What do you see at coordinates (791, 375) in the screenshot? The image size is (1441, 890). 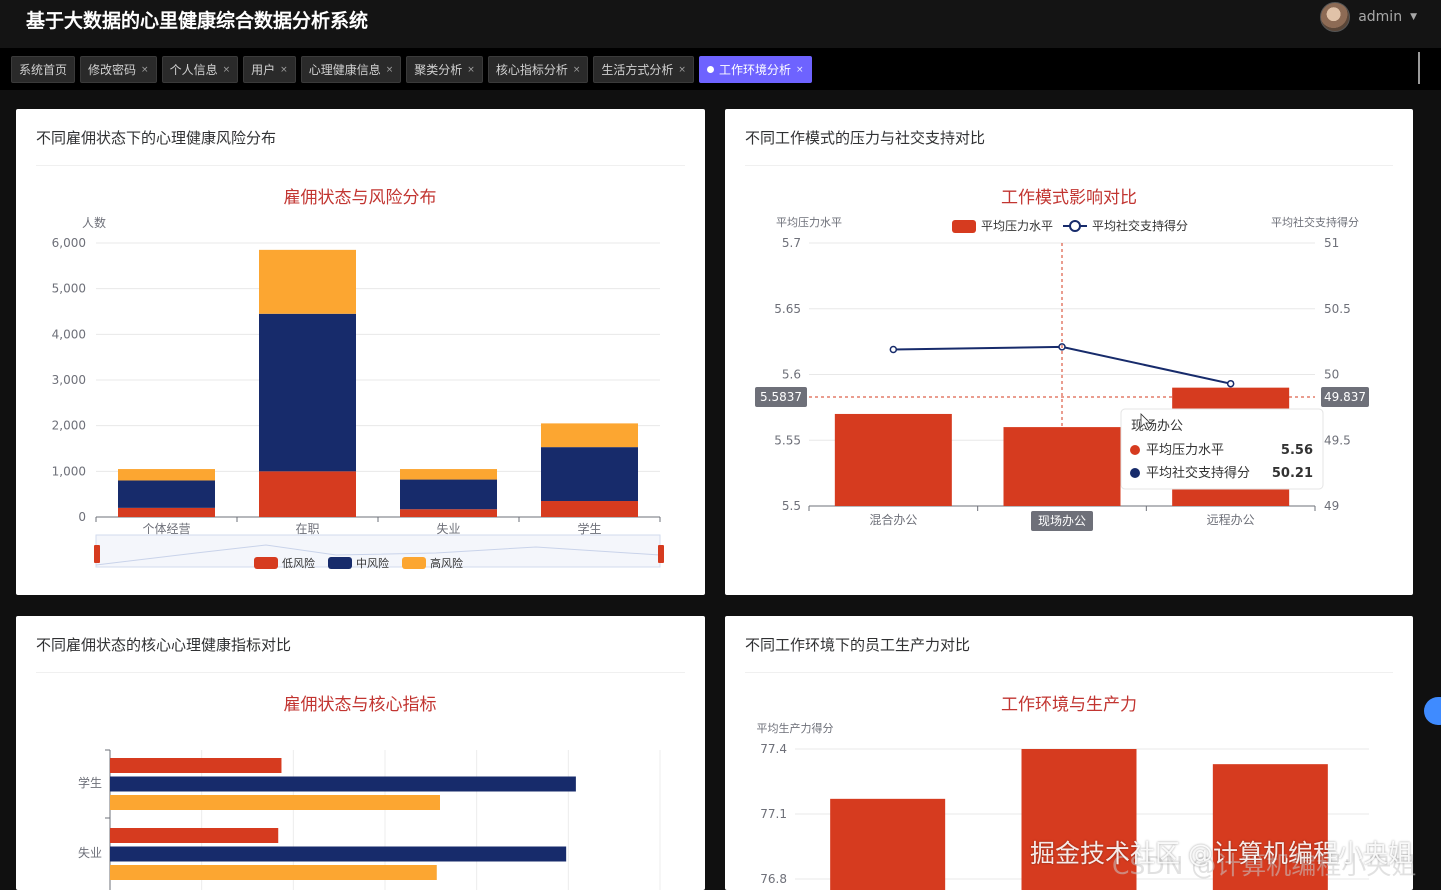 I see `y-tick-label-left: 5.6` at bounding box center [791, 375].